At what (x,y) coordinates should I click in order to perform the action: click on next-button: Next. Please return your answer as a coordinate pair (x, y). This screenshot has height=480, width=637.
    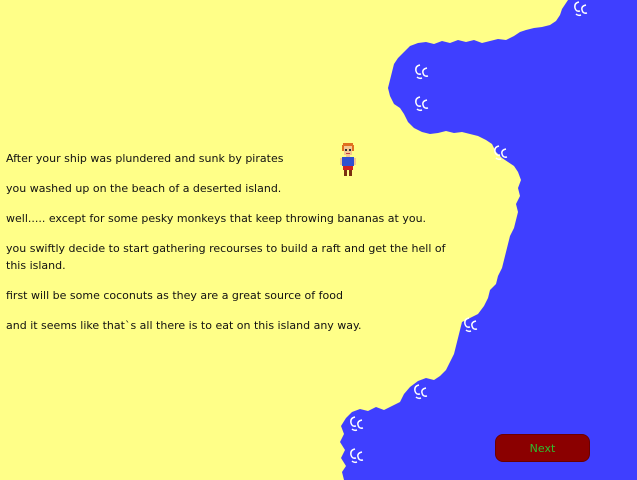
    Looking at the image, I should click on (542, 448).